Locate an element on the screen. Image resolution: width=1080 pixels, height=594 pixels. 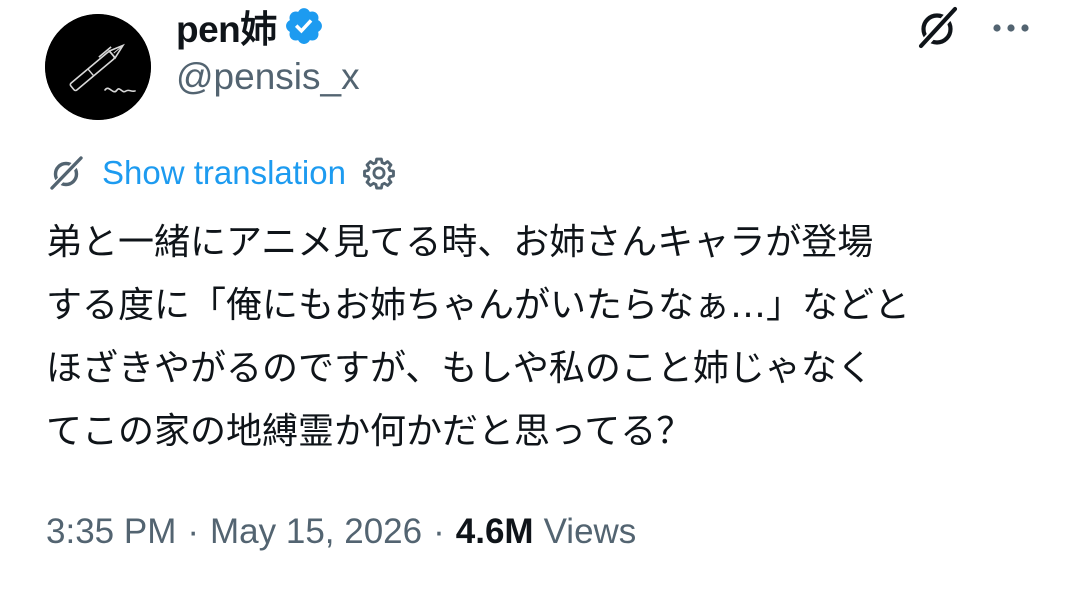
tweet-text-line: 弟と一緒にアニメ見てる時、お姉さんキャラが登場 is located at coordinates (460, 242).